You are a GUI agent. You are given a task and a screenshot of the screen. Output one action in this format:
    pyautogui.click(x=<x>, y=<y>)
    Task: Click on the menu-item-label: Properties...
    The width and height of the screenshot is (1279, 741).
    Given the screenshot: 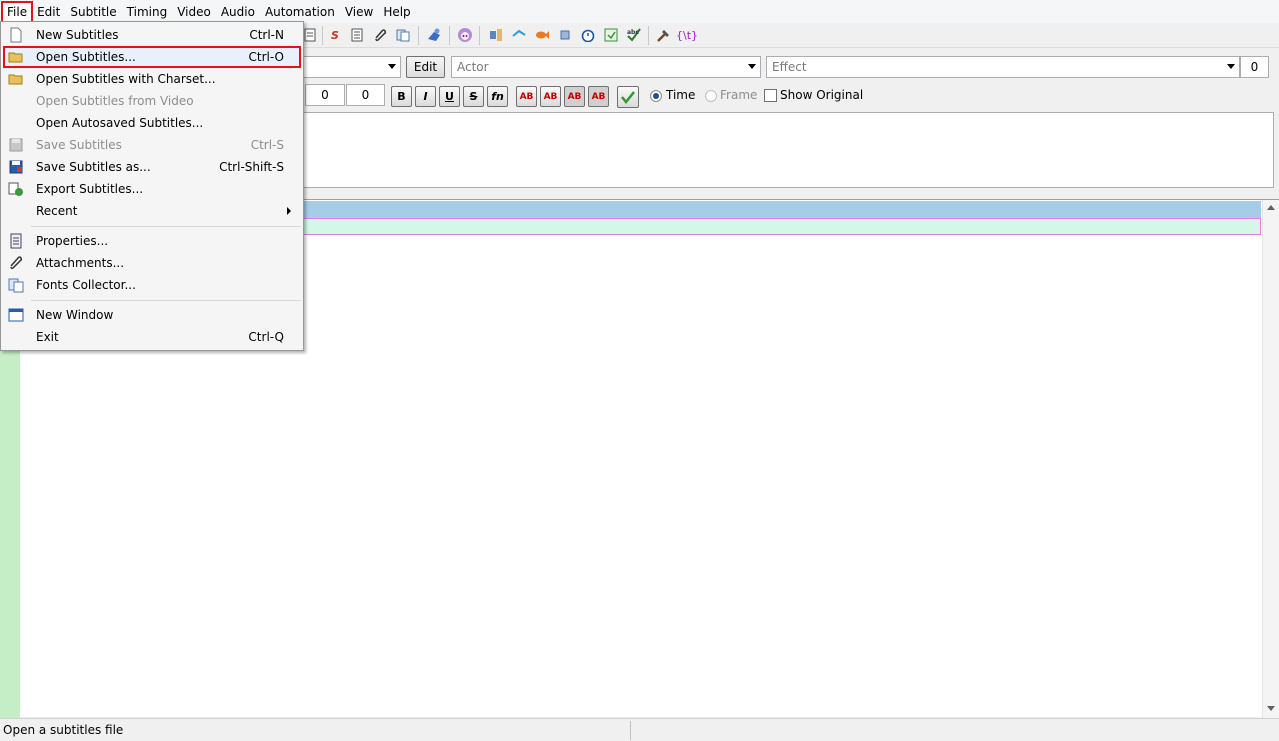 What is the action you would take?
    pyautogui.click(x=72, y=241)
    